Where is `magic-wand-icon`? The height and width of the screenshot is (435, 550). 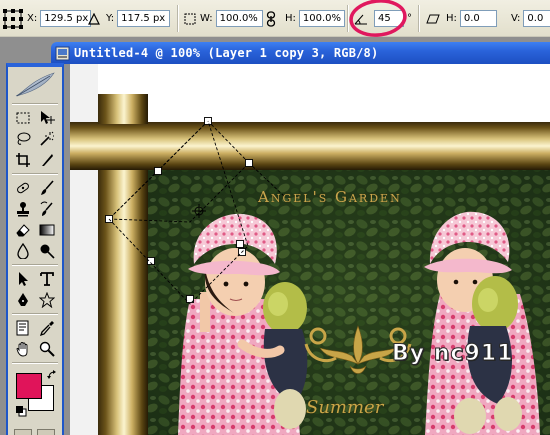
magic-wand-icon is located at coordinates (47, 138).